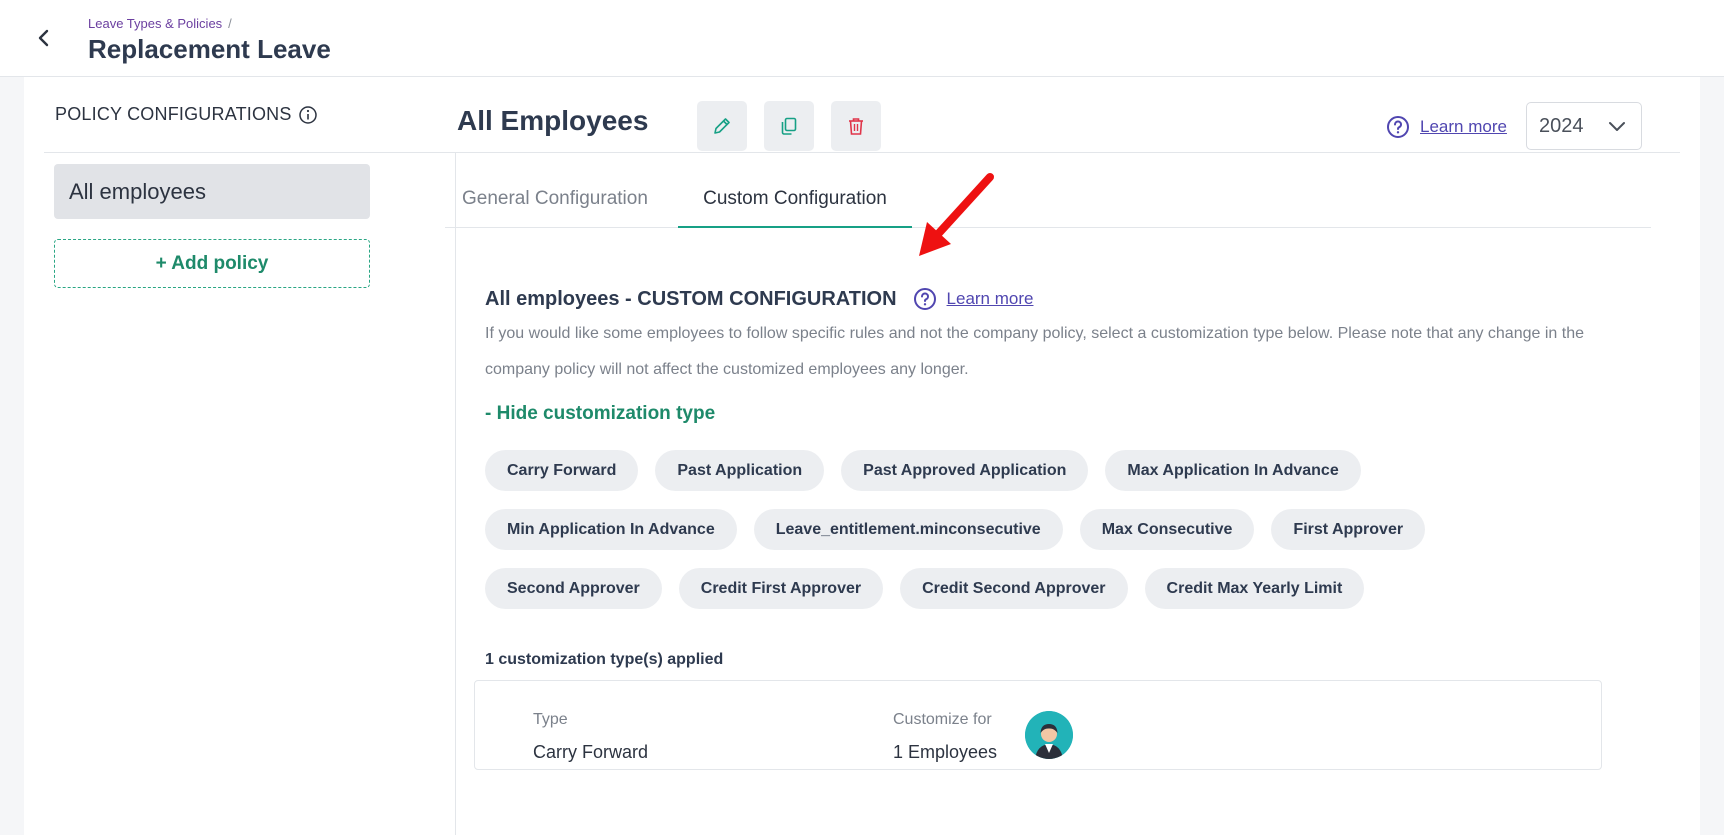  I want to click on tab-general-configuration: General Configuration, so click(555, 208).